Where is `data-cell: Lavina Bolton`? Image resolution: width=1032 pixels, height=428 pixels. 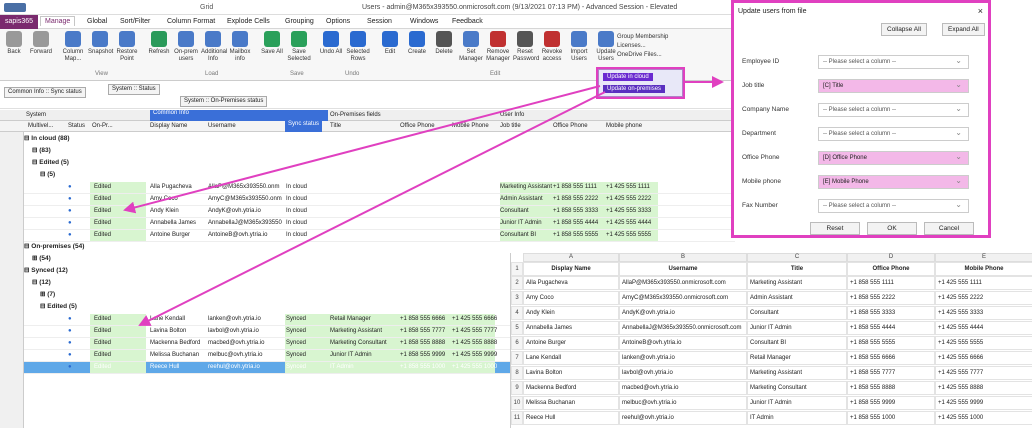
data-cell: Lavina Bolton is located at coordinates (571, 373).